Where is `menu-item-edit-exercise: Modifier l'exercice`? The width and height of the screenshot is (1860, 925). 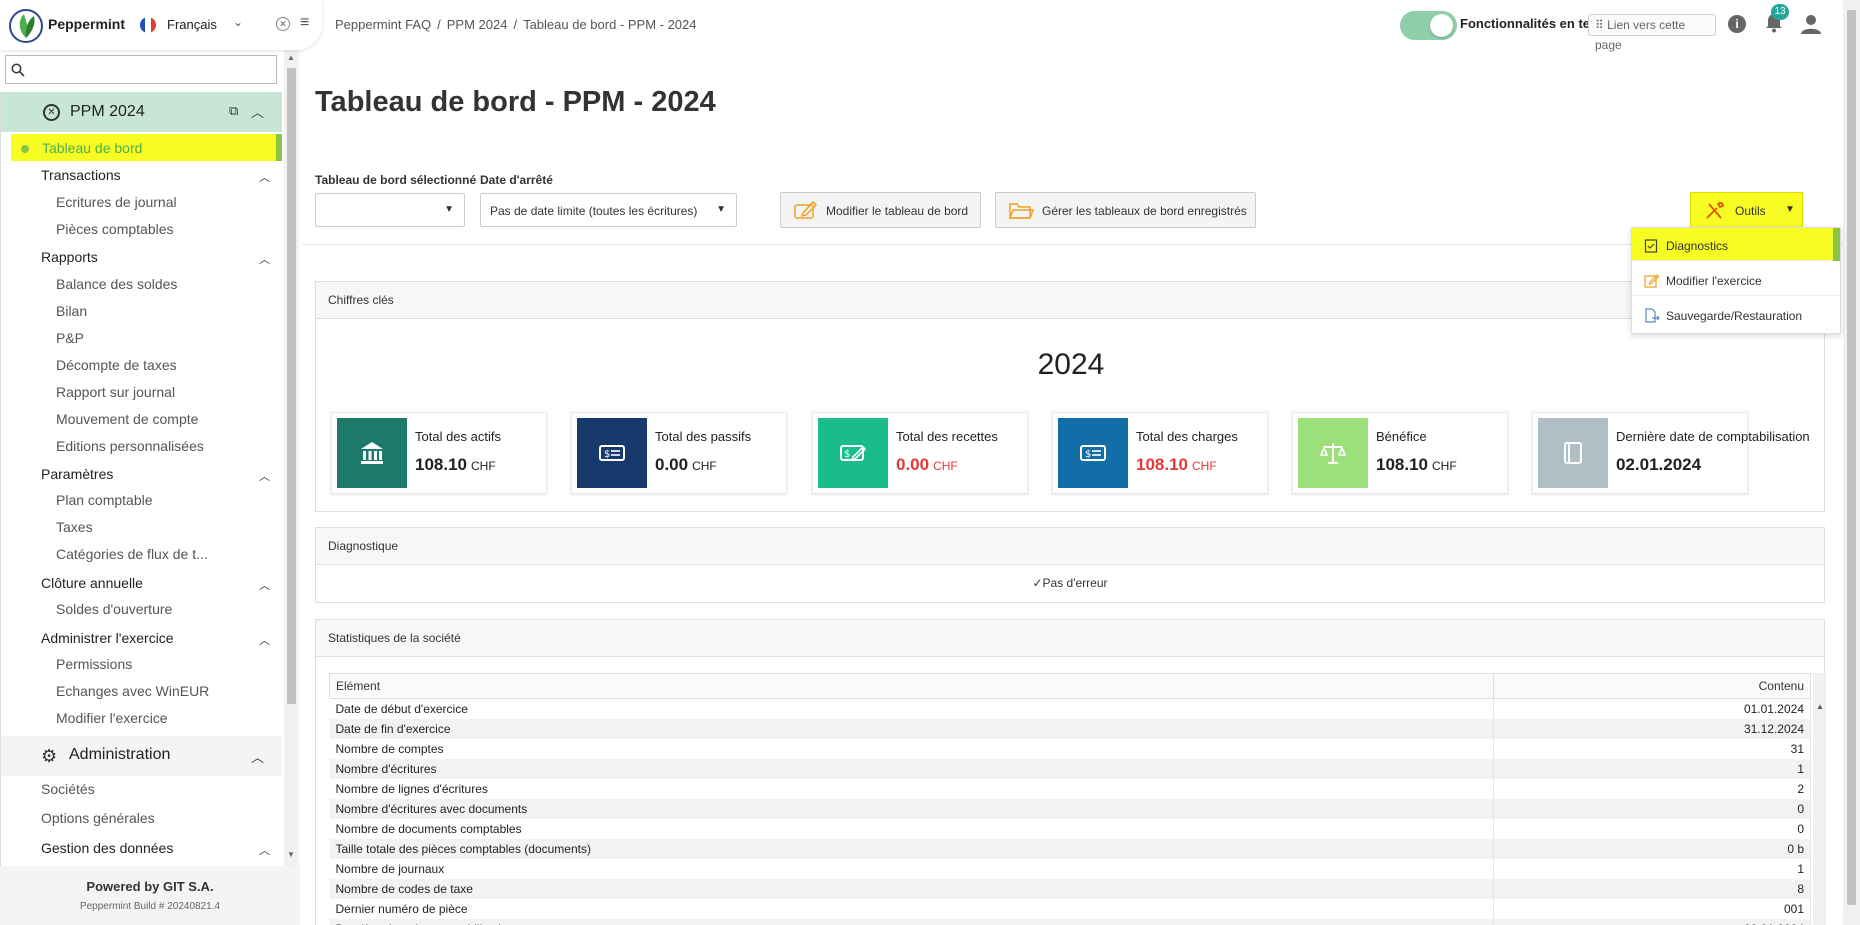
menu-item-edit-exercise: Modifier l'exercice is located at coordinates (1736, 279).